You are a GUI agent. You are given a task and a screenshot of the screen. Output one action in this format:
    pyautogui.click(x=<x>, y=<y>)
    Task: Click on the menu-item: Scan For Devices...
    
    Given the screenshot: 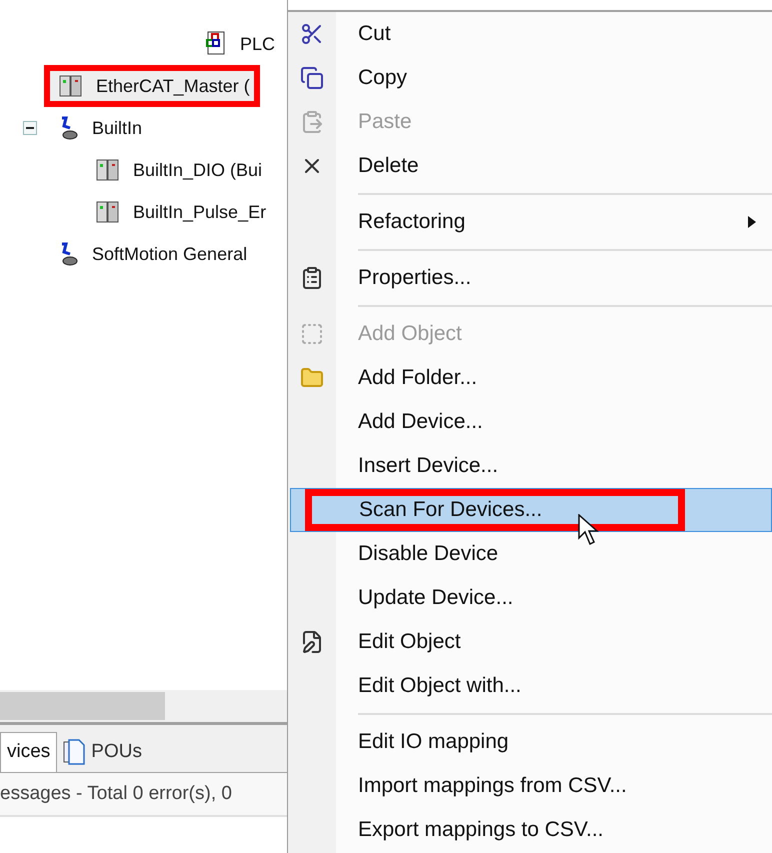 What is the action you would take?
    pyautogui.click(x=531, y=510)
    